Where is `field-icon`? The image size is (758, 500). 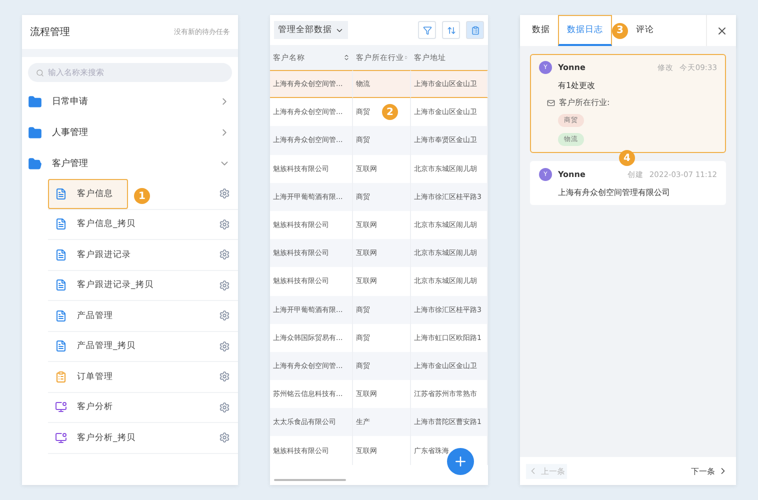 field-icon is located at coordinates (551, 102).